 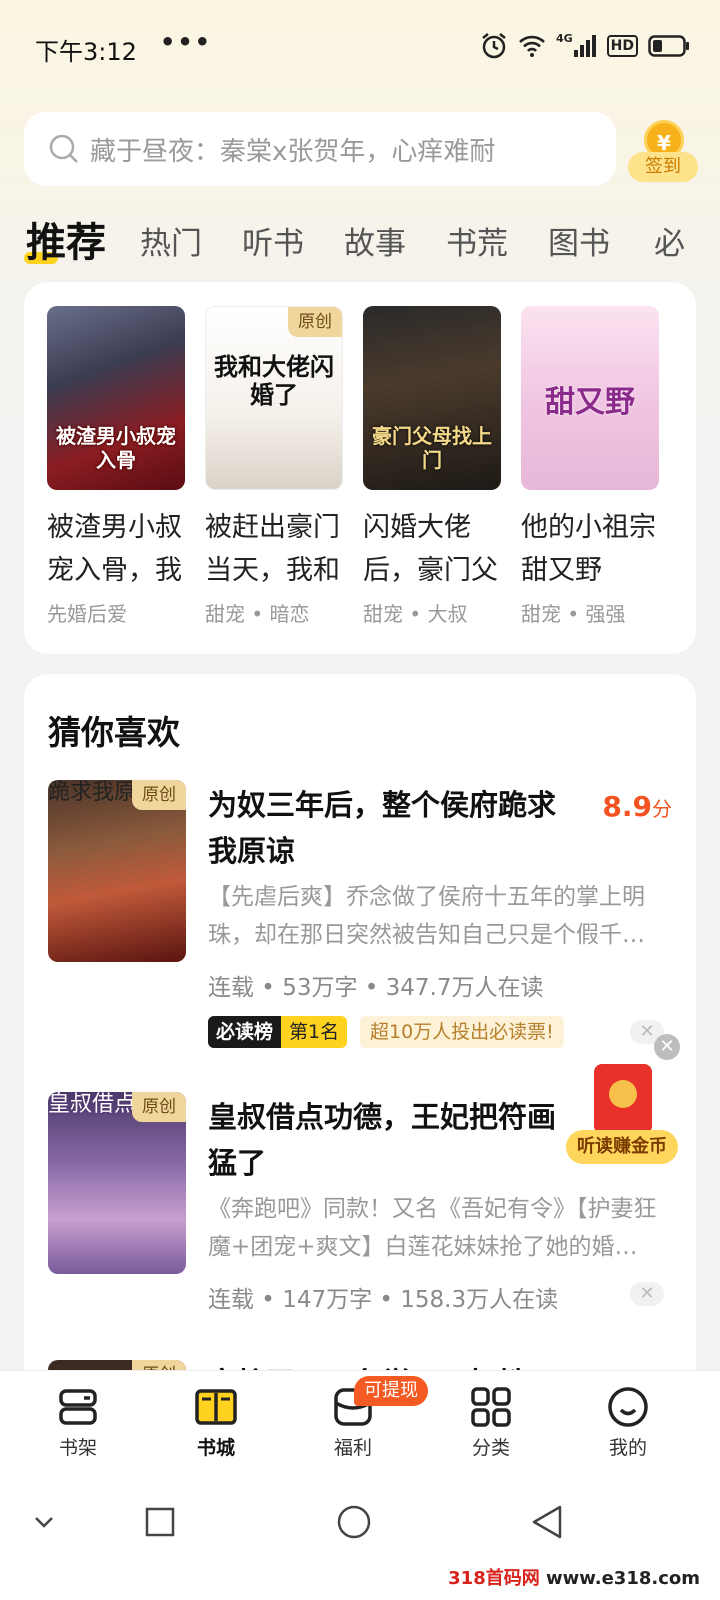 What do you see at coordinates (293, 151) in the screenshot?
I see `search-placeholder: 藏于昼夜：秦棠x张贺年，心痒难耐` at bounding box center [293, 151].